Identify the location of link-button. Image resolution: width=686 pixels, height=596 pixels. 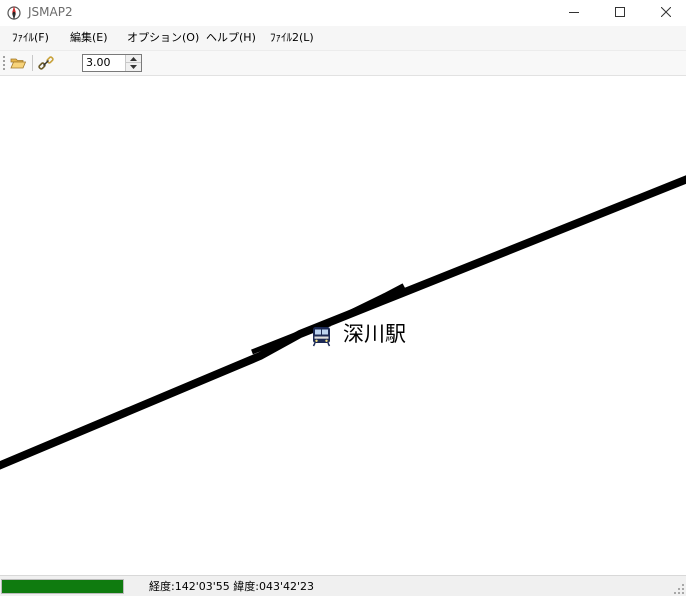
(46, 63).